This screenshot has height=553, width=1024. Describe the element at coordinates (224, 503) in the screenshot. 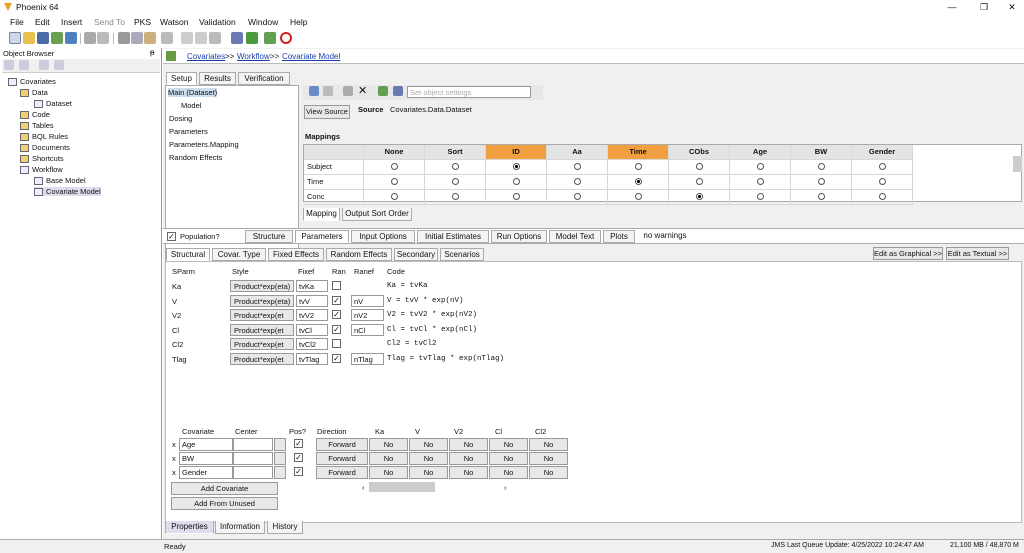

I see `add-from-unused-button: Add From Unused` at that location.